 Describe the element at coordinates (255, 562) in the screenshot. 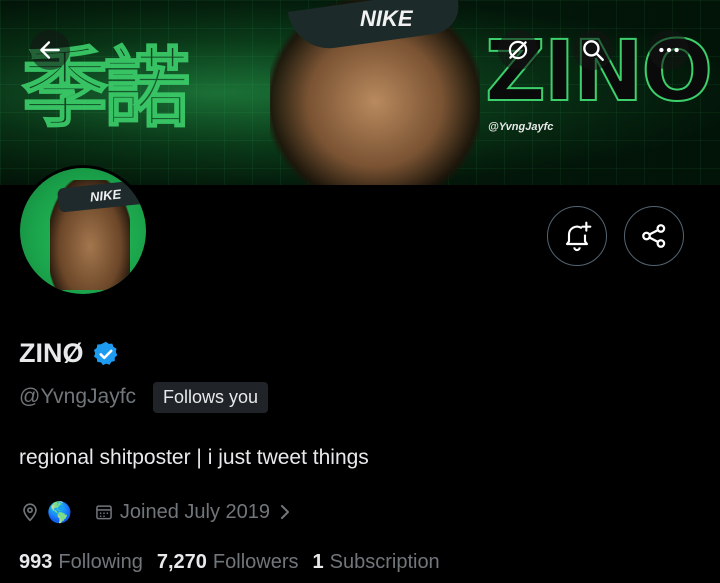

I see `followers-label: Followers` at that location.